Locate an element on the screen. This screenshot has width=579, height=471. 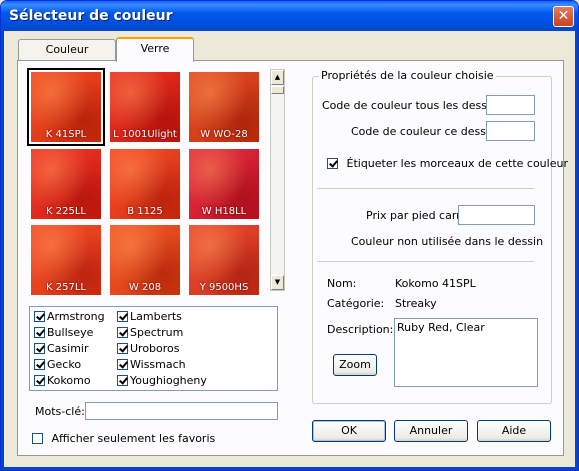
swatch: L 1001Ulight is located at coordinates (145, 107).